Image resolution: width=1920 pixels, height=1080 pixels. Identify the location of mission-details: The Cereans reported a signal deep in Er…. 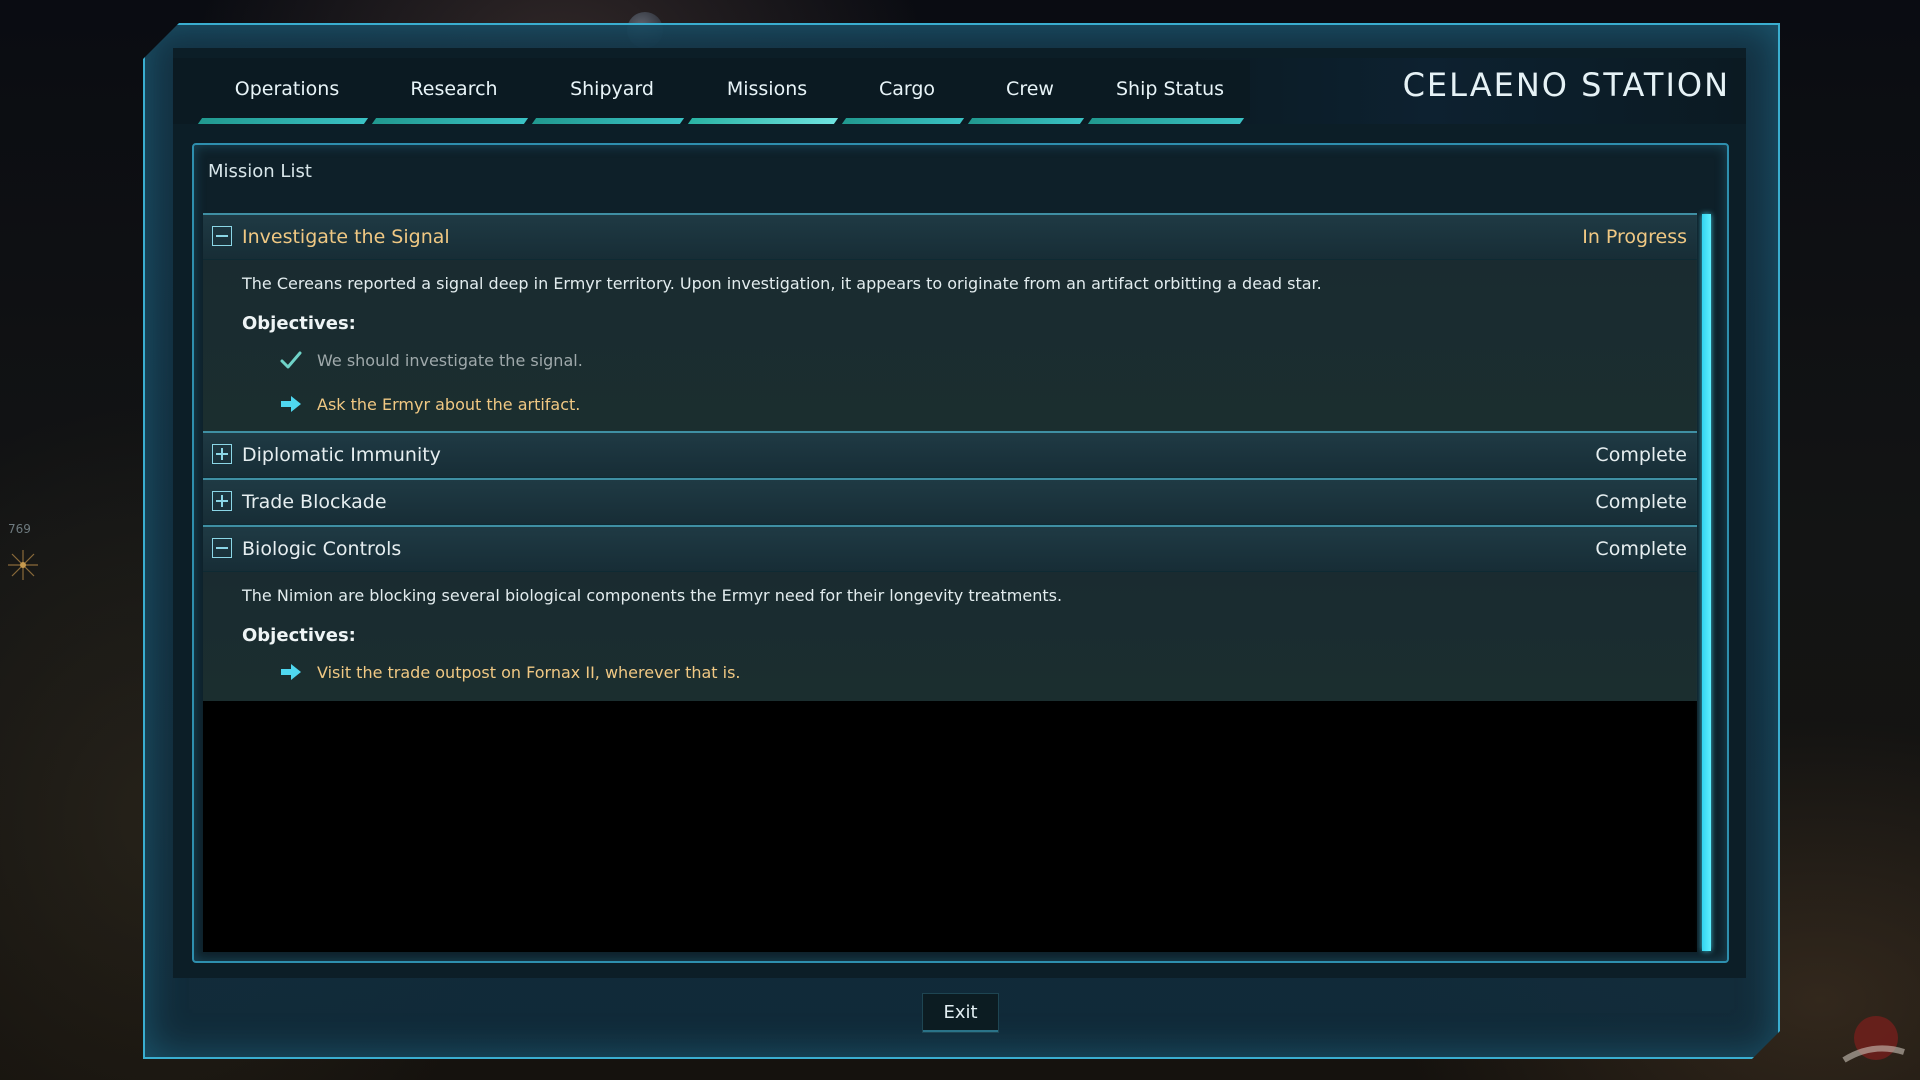
(950, 345).